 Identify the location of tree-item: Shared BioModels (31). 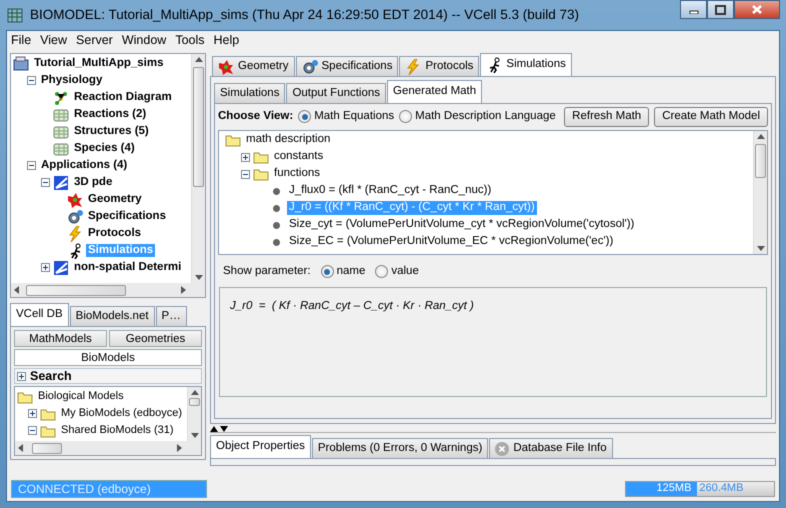
(117, 431).